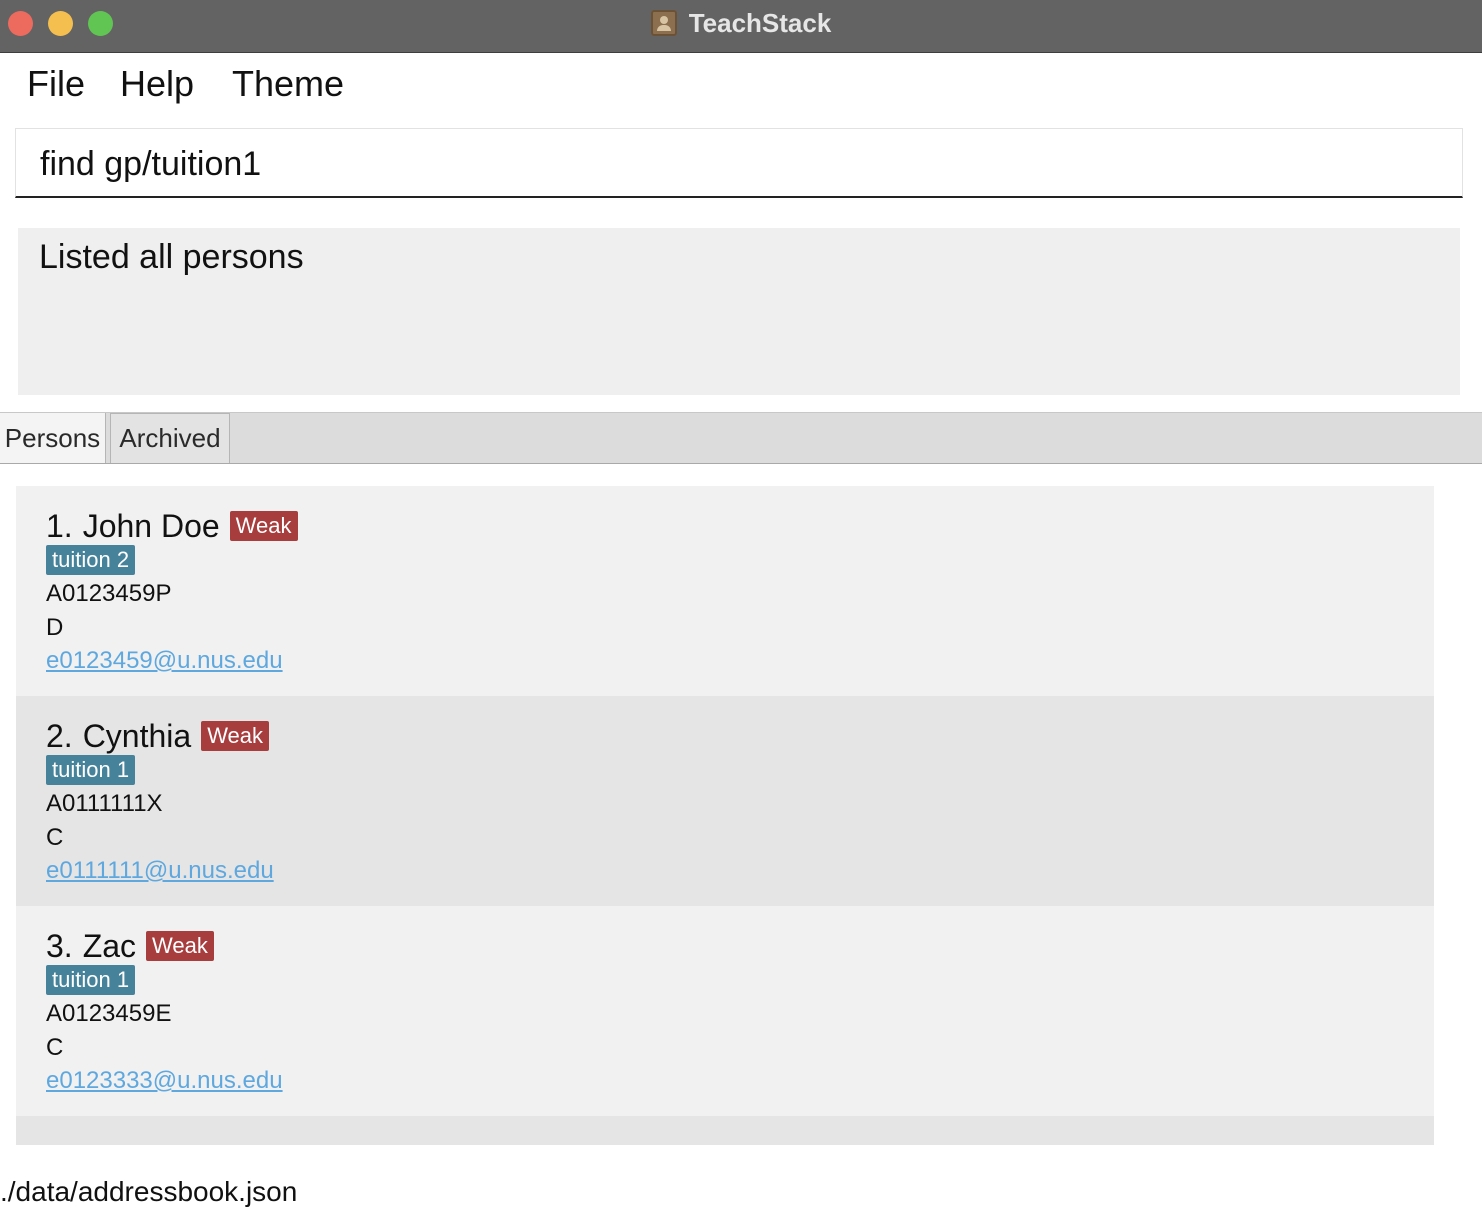 This screenshot has height=1216, width=1482. What do you see at coordinates (55, 627) in the screenshot?
I see `grade: D` at bounding box center [55, 627].